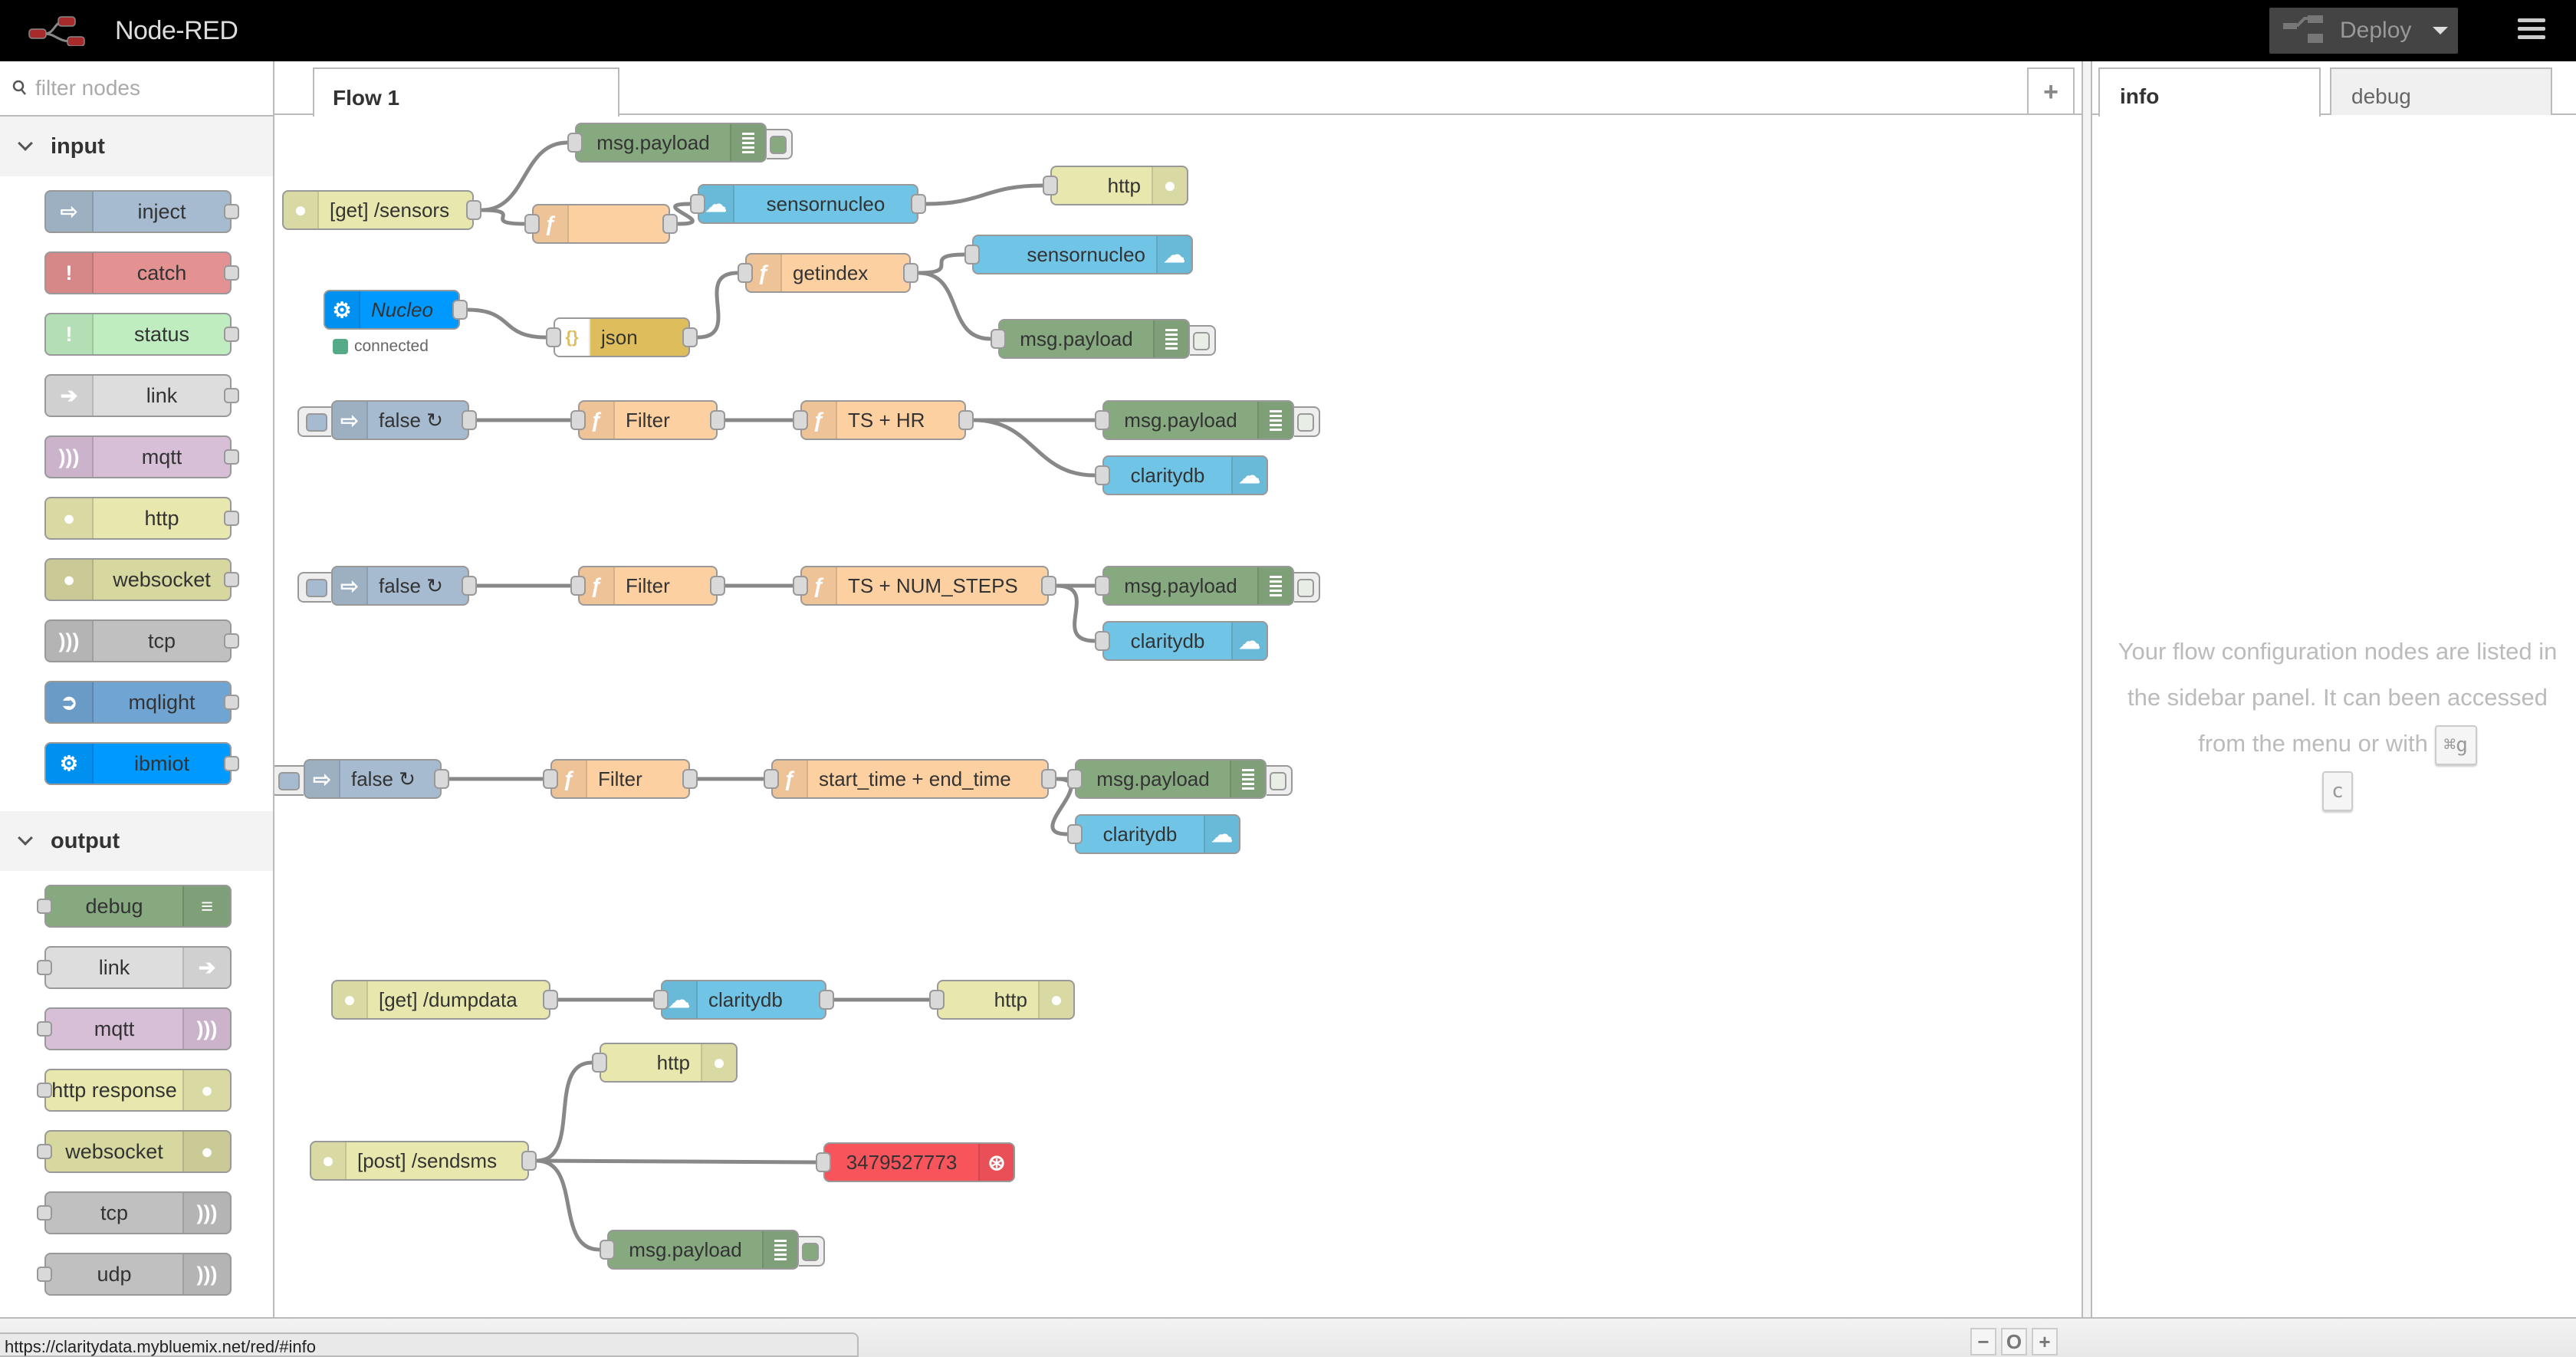 The width and height of the screenshot is (2576, 1357). What do you see at coordinates (134, 906) in the screenshot?
I see `palette-node-output-debug: debug ≡` at bounding box center [134, 906].